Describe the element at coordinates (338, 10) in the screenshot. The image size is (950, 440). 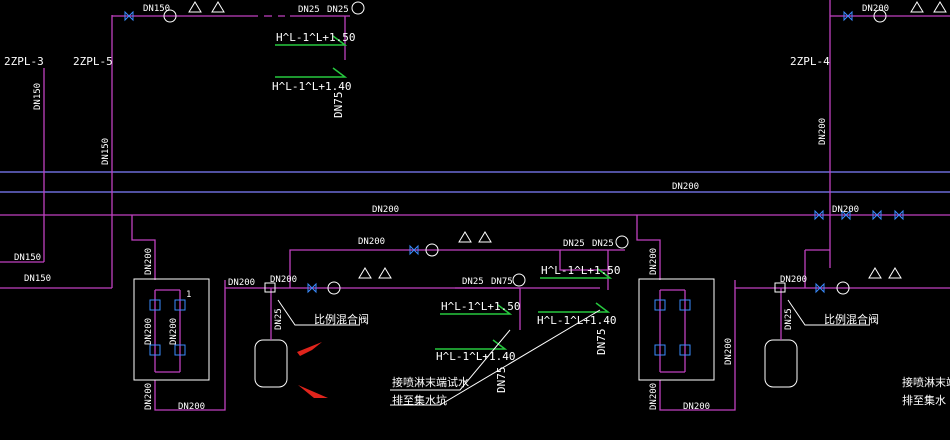
I see `label-top-dn25-b: DN25` at that location.